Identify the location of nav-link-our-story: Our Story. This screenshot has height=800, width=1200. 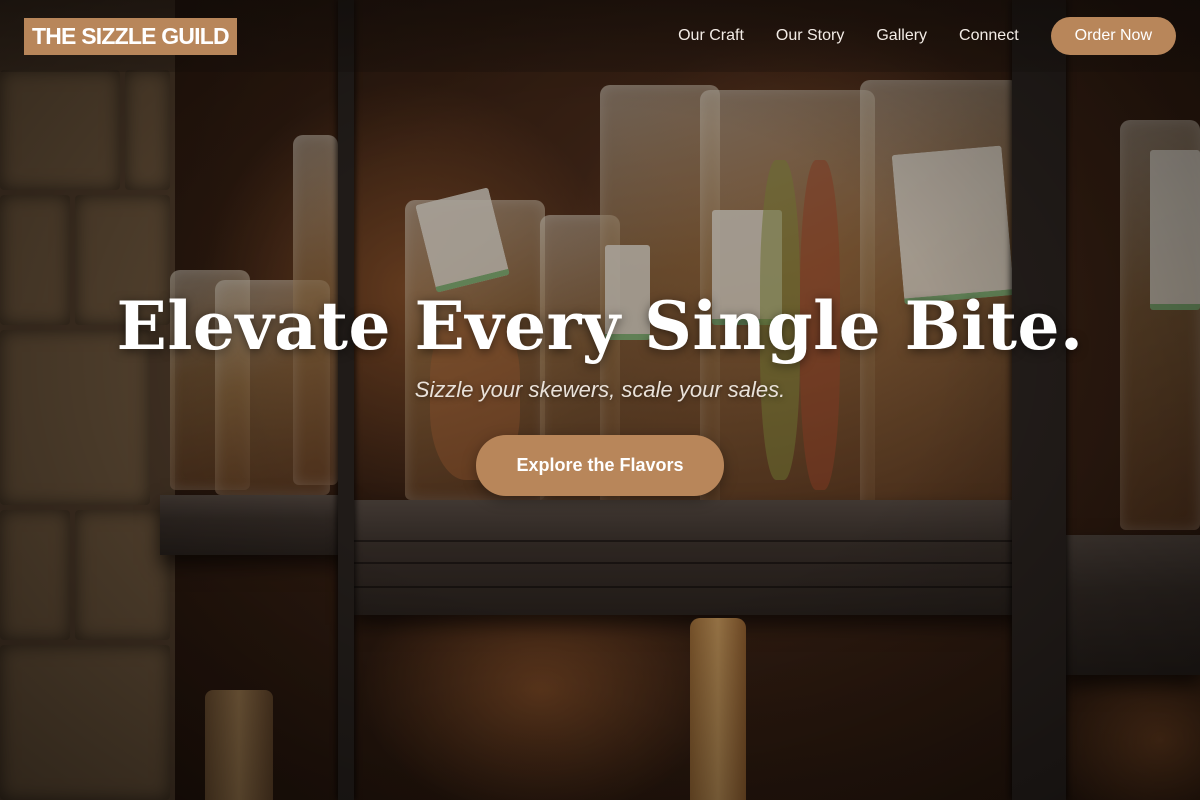
(810, 36).